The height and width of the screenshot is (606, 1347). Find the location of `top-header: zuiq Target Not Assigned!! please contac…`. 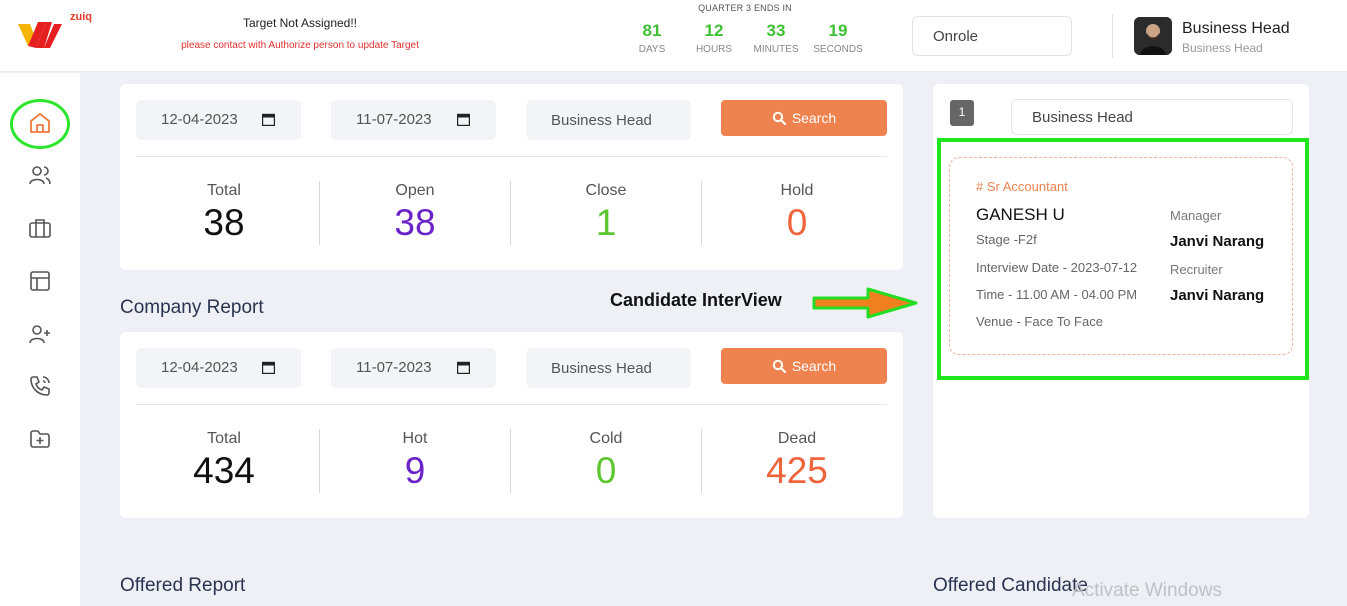

top-header: zuiq Target Not Assigned!! please contac… is located at coordinates (673, 36).